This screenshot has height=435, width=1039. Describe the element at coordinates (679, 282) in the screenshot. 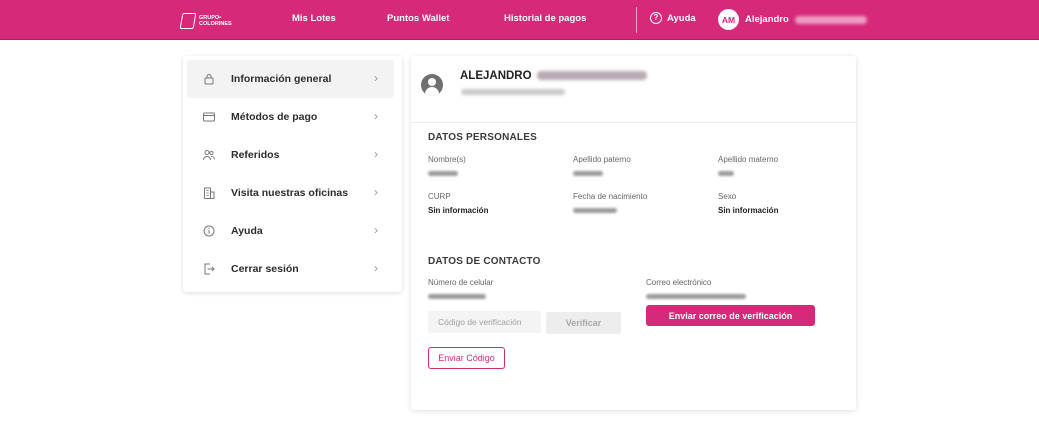

I see `label-correo-electronico: Correo electrónico` at that location.